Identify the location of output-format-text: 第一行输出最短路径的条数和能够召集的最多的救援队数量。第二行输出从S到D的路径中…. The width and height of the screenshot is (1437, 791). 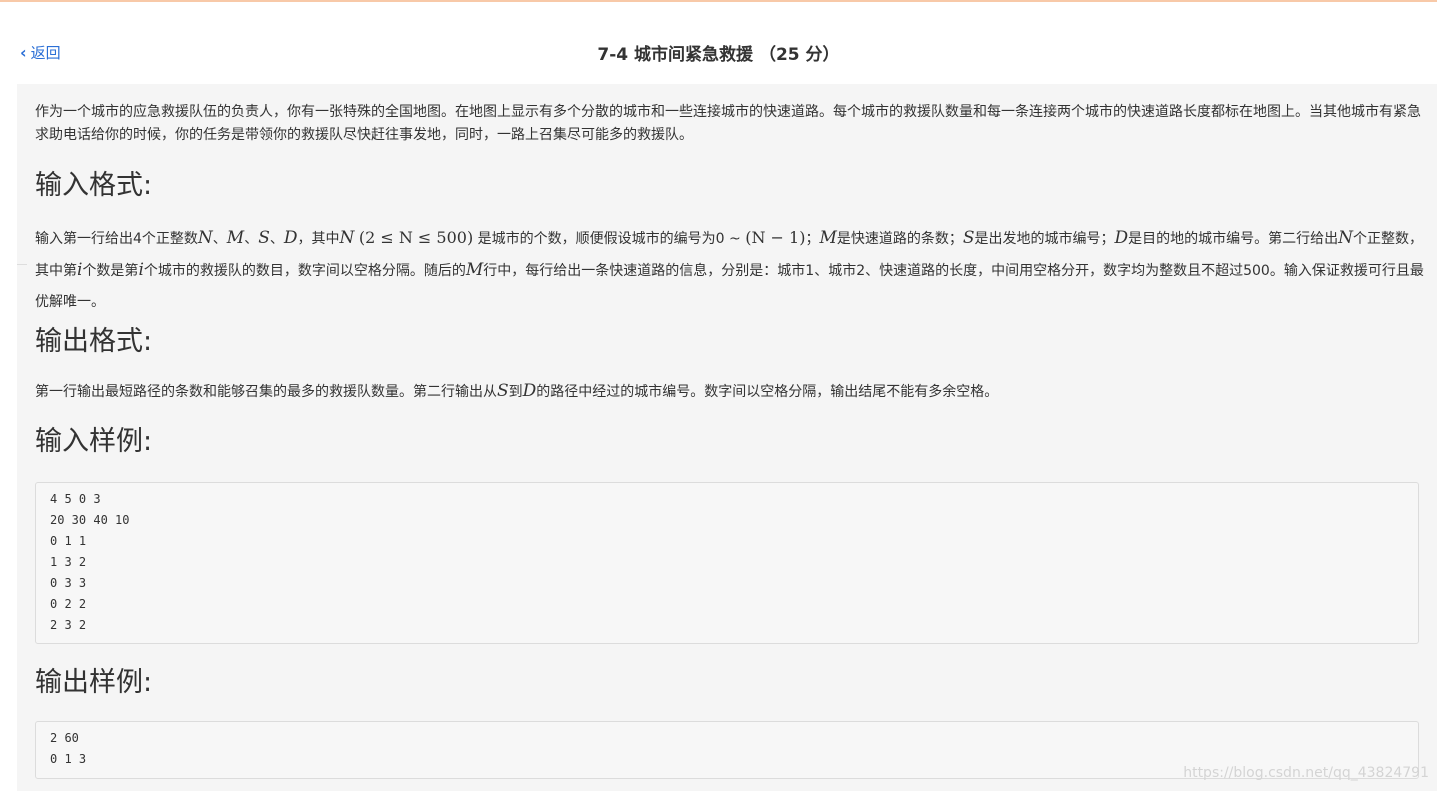
(730, 392).